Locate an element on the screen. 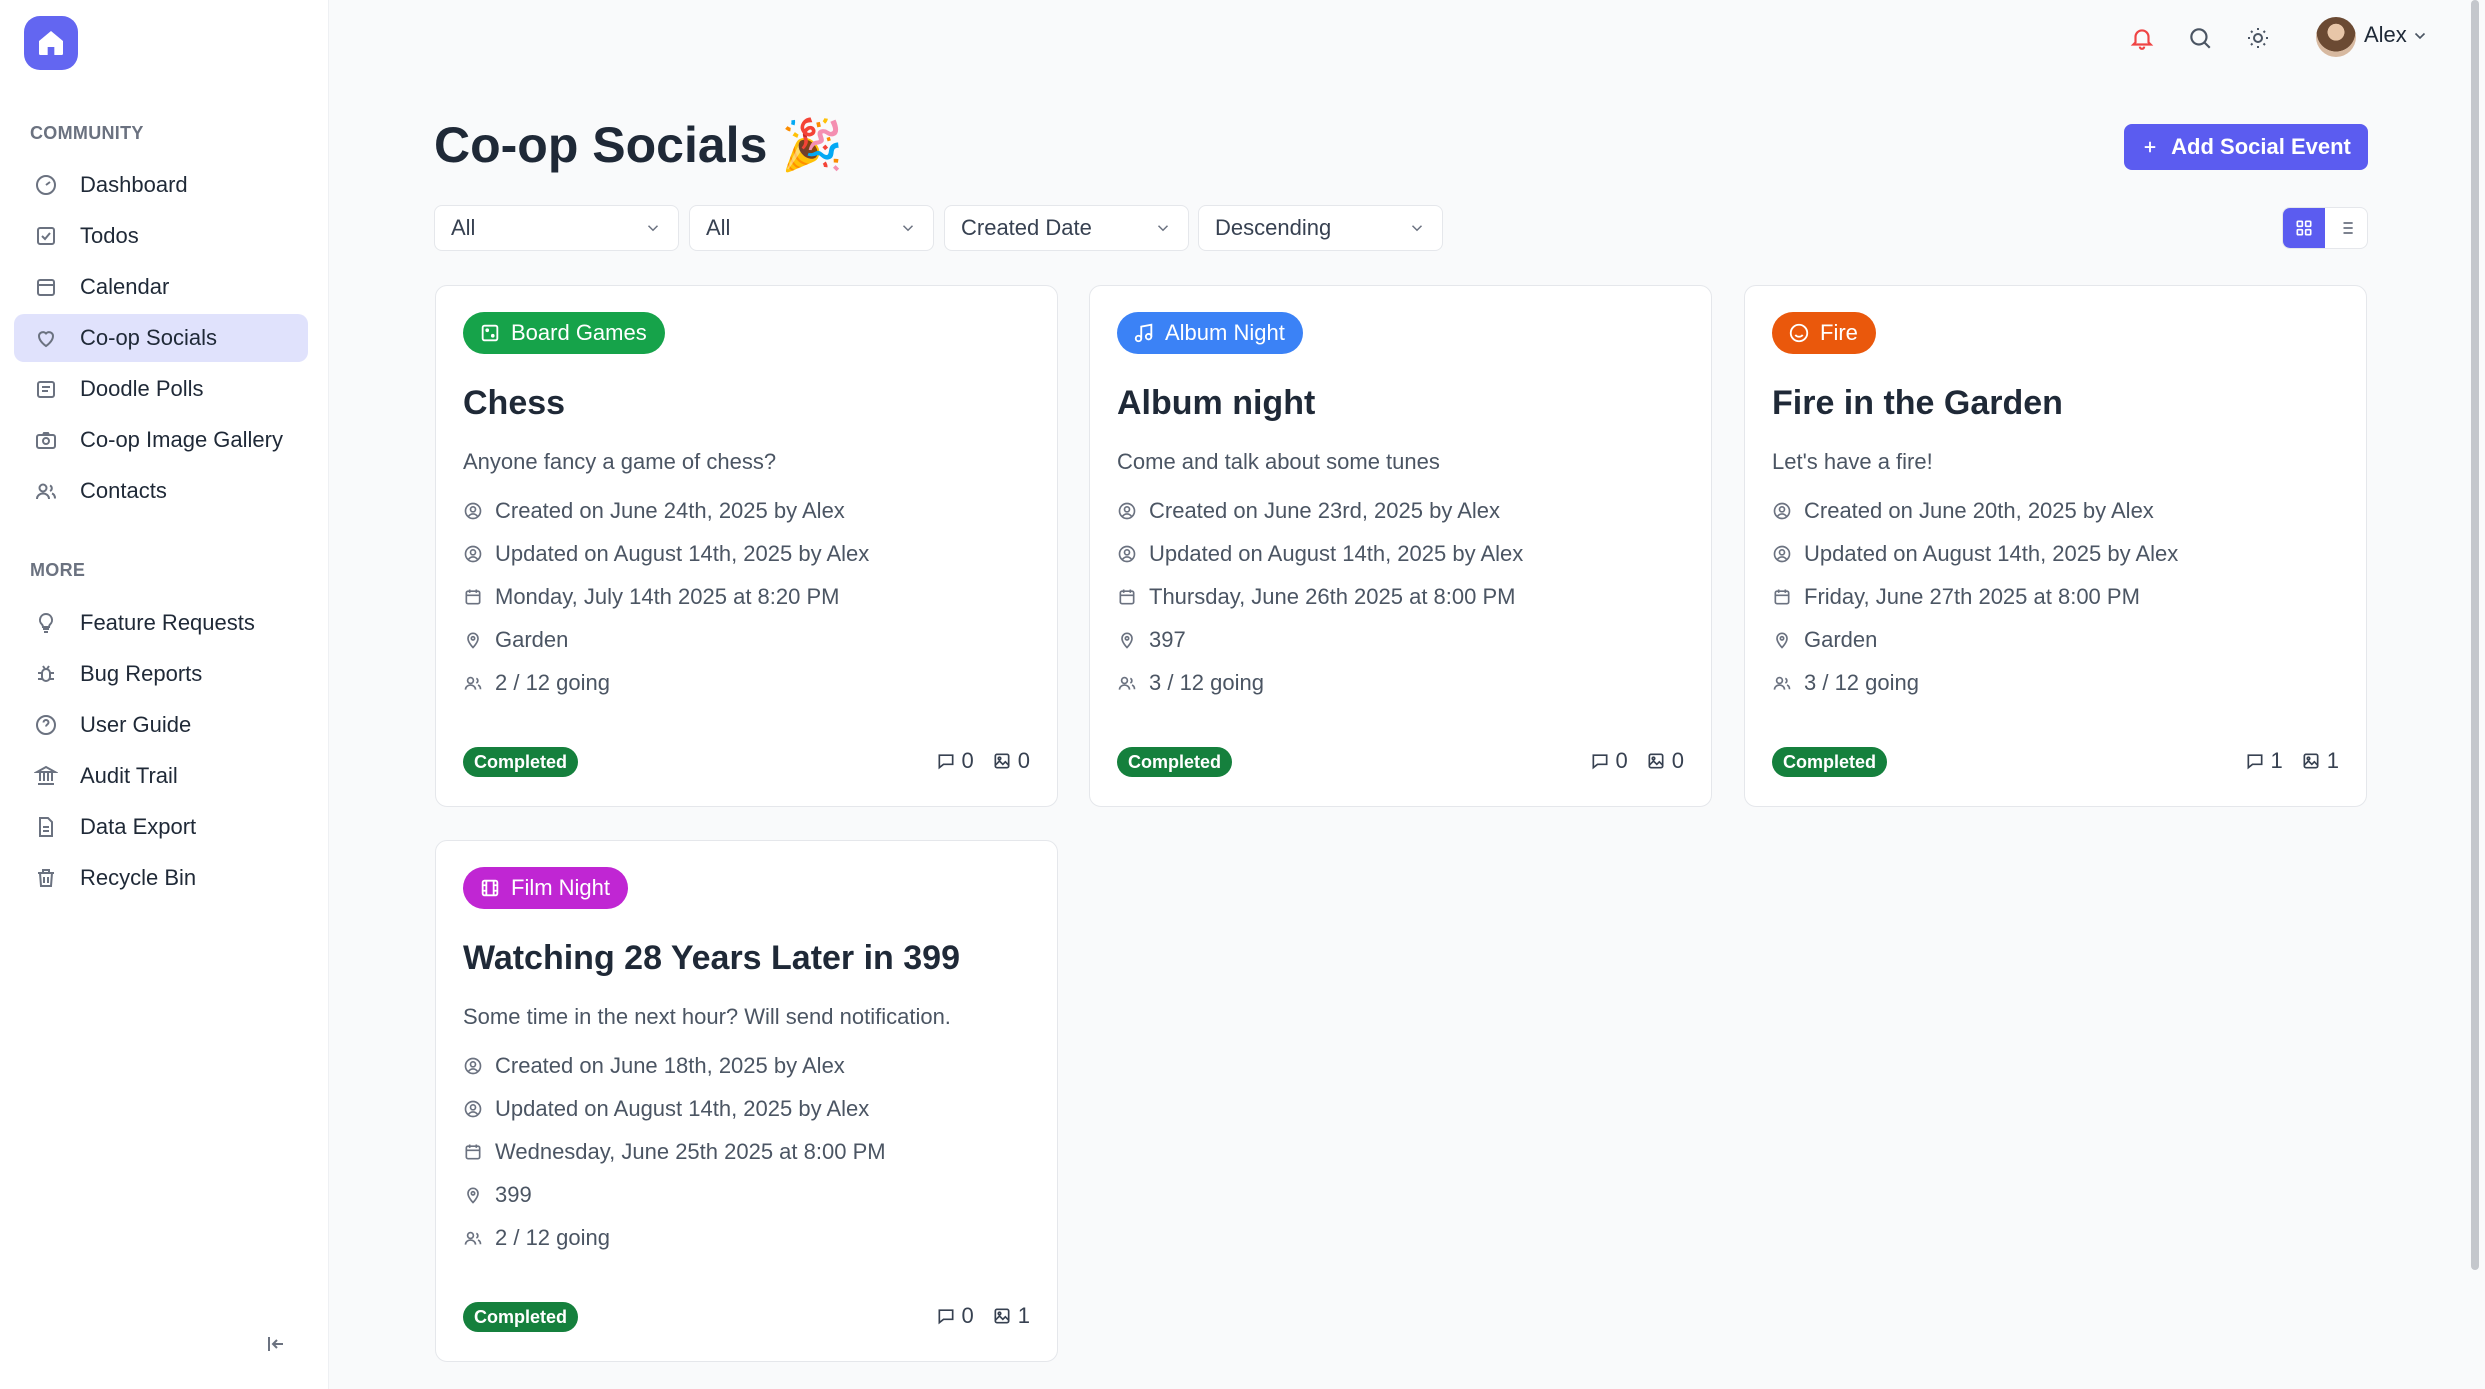 This screenshot has height=1389, width=2485. event-category-tag: Board Games is located at coordinates (564, 333).